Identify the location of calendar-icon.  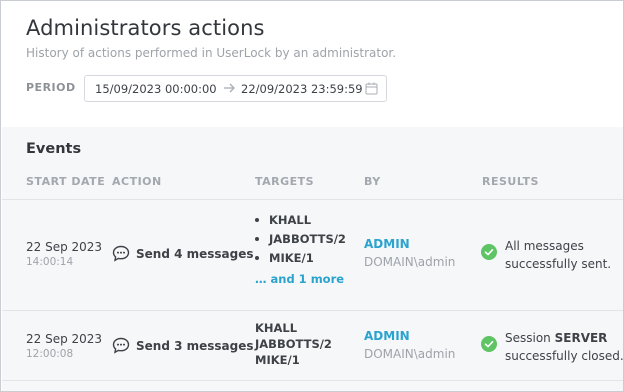
(371, 88).